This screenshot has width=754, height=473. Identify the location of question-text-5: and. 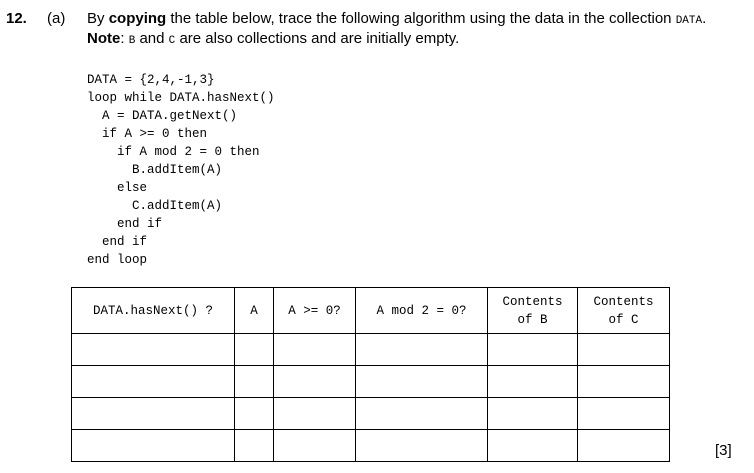
(152, 38).